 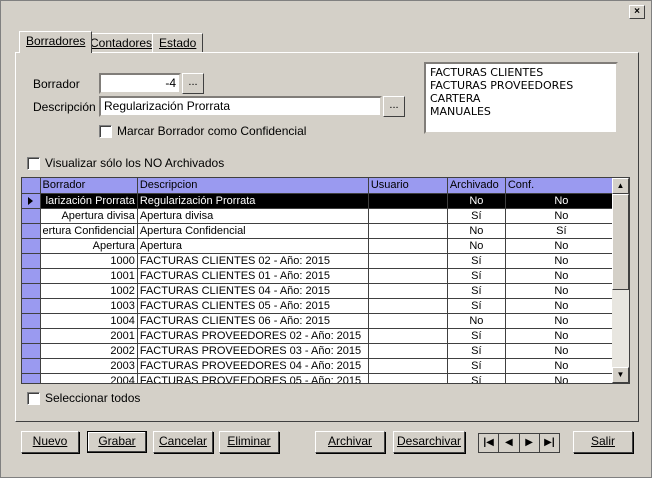 I want to click on table-row: 1002 FACTURAS CLIENTES 04 - Año: 2015 Sí No, so click(x=320, y=291).